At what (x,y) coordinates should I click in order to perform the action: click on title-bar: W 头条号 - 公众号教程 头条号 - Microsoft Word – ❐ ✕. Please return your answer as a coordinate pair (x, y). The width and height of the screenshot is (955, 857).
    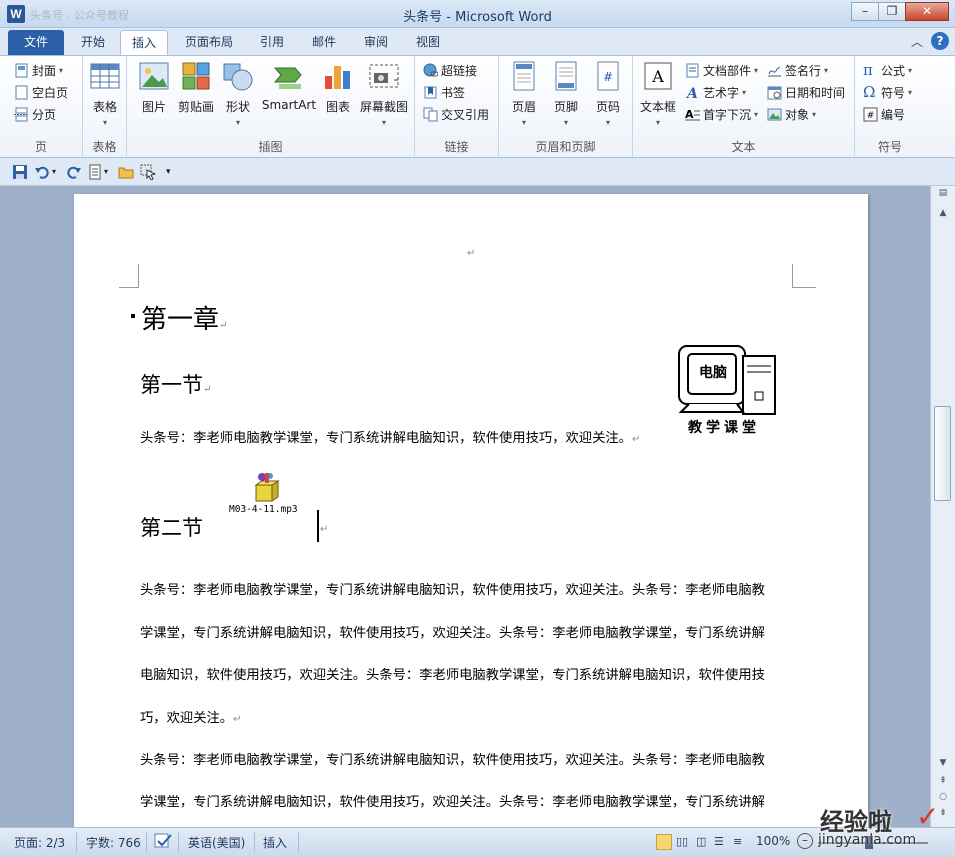
    Looking at the image, I should click on (477, 14).